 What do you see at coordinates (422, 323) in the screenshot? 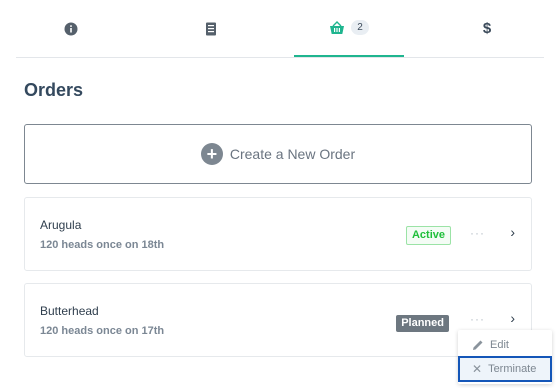
I see `status-badge: Planned` at bounding box center [422, 323].